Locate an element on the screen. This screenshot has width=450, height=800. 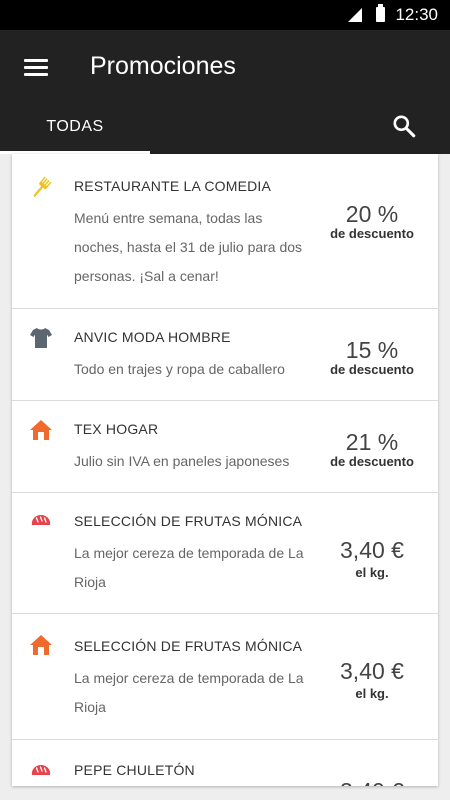
page-title: Promociones is located at coordinates (163, 66).